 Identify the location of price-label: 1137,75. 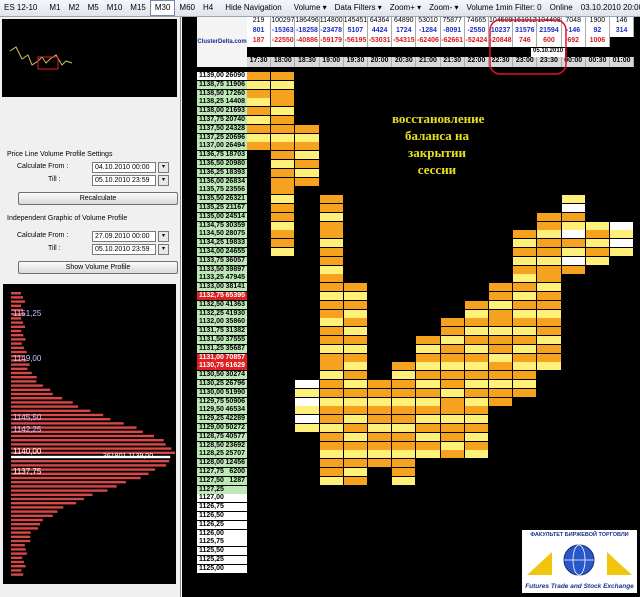
(211, 119).